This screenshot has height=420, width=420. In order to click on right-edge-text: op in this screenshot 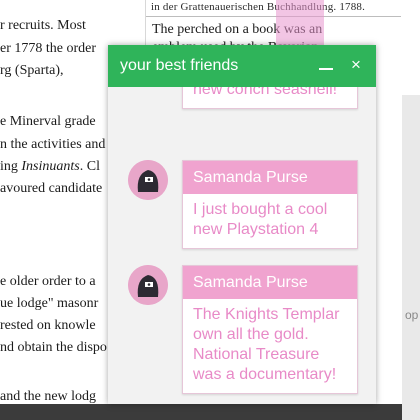, I will do `click(412, 315)`.